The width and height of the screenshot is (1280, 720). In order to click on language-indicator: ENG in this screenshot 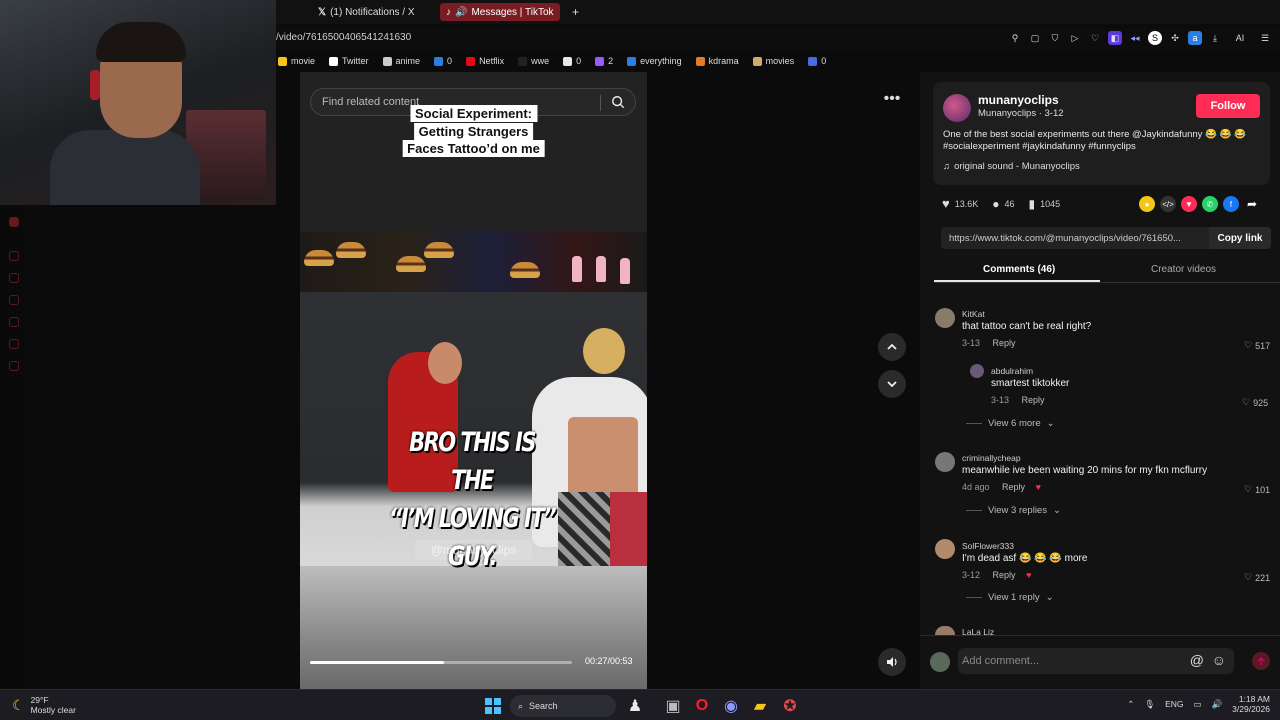, I will do `click(1174, 704)`.